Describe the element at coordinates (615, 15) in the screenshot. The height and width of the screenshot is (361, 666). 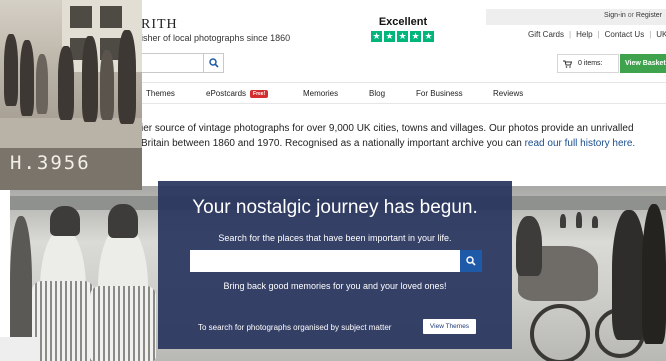
I see `sign-in-link: Sign-in` at that location.